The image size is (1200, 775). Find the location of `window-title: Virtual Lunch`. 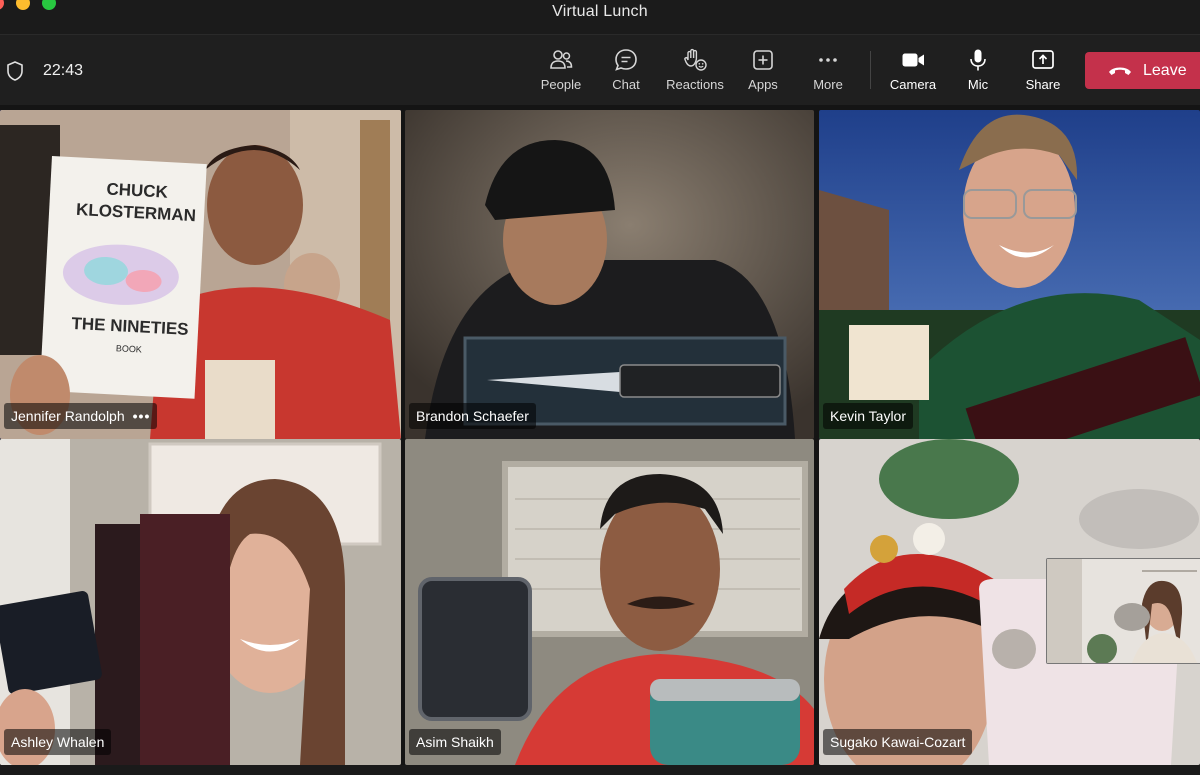

window-title: Virtual Lunch is located at coordinates (600, 11).